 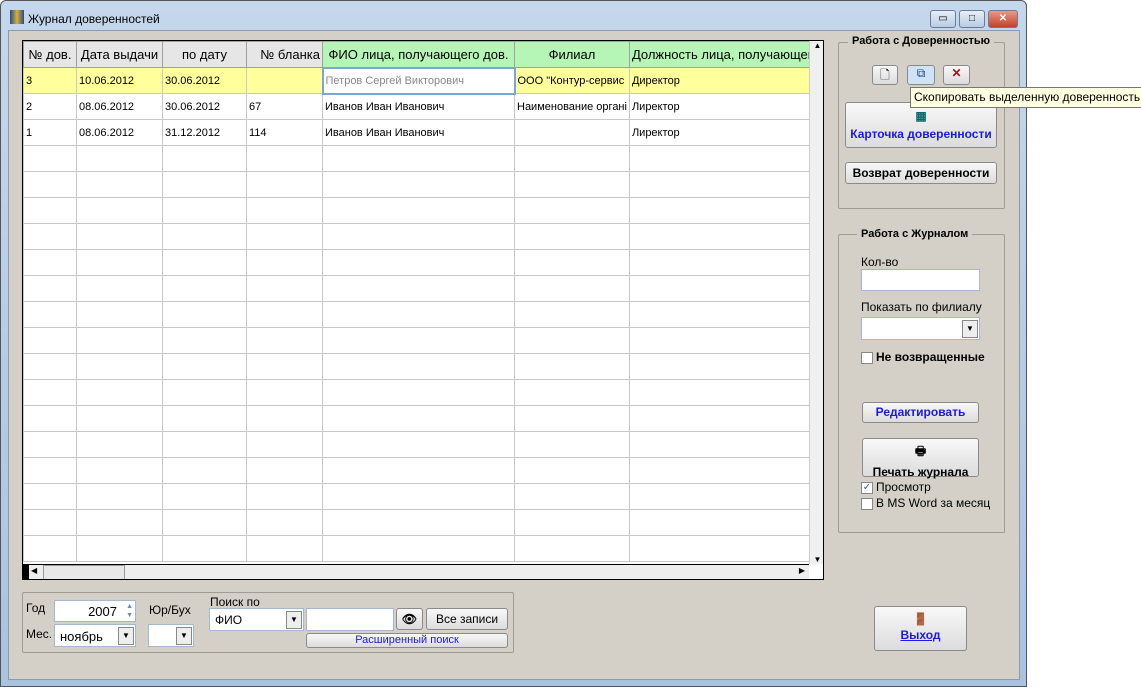 What do you see at coordinates (129, 611) in the screenshot?
I see `spin-arrows-icon: ▲ ▼` at bounding box center [129, 611].